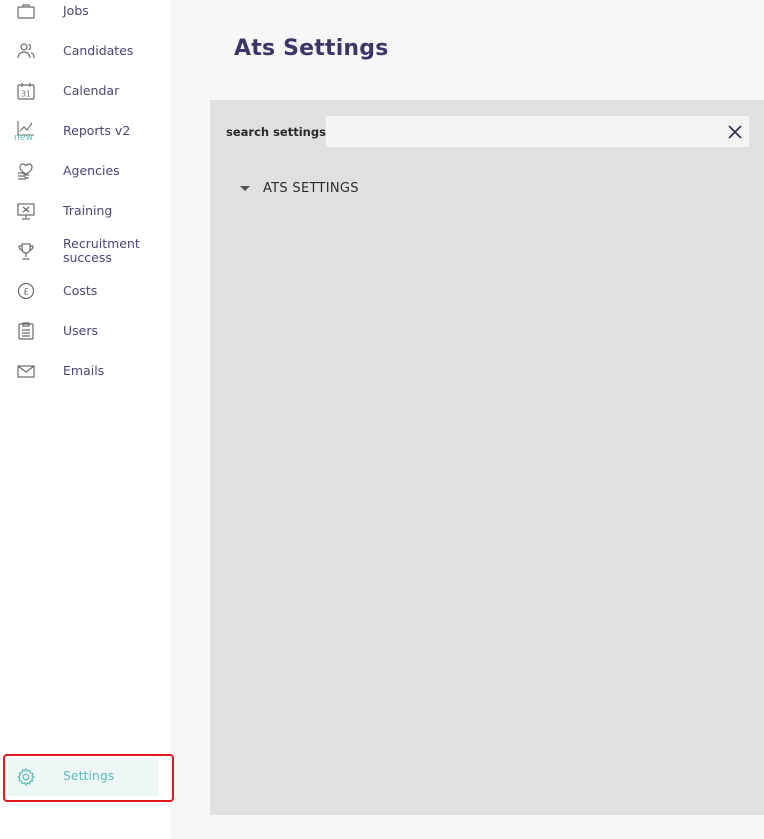  I want to click on sidebar-item-recruitment-success: Recruitment success, so click(85, 251).